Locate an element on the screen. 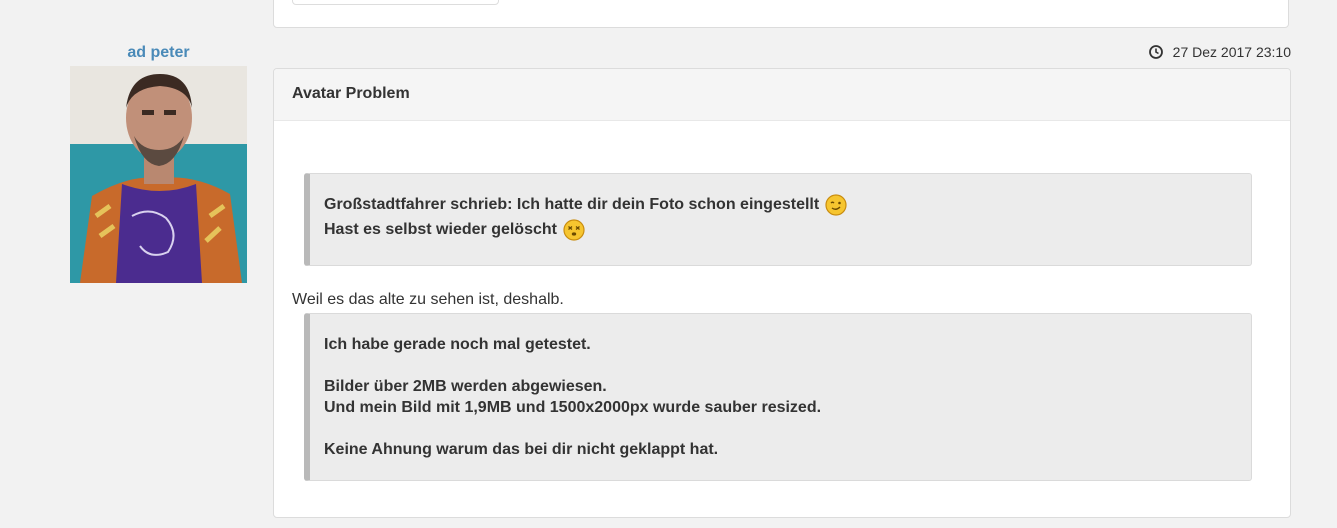 Image resolution: width=1337 pixels, height=528 pixels. author-avatar is located at coordinates (158, 174).